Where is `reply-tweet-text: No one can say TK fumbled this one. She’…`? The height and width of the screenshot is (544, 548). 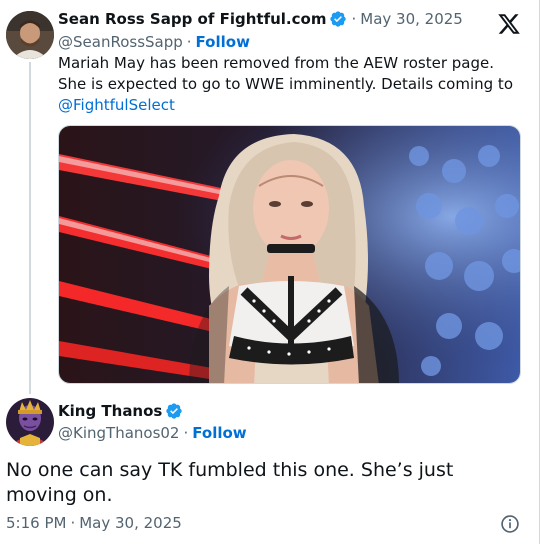 reply-tweet-text: No one can say TK fumbled this one. She’… is located at coordinates (266, 483).